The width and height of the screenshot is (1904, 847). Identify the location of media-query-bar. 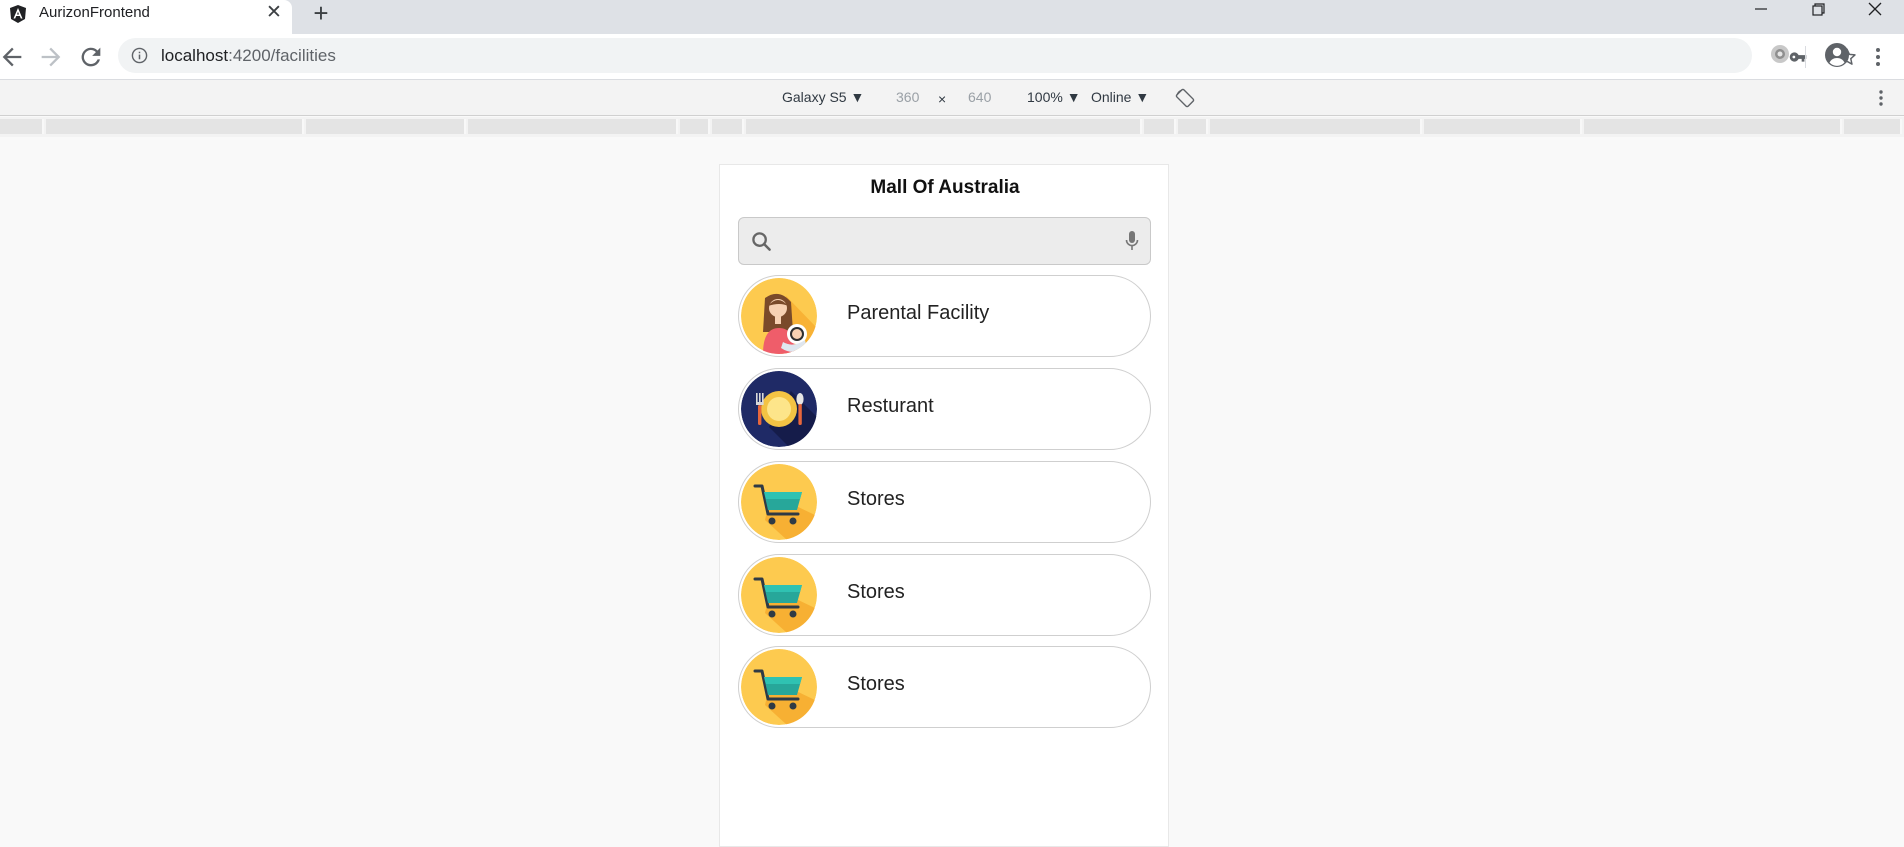
(952, 127).